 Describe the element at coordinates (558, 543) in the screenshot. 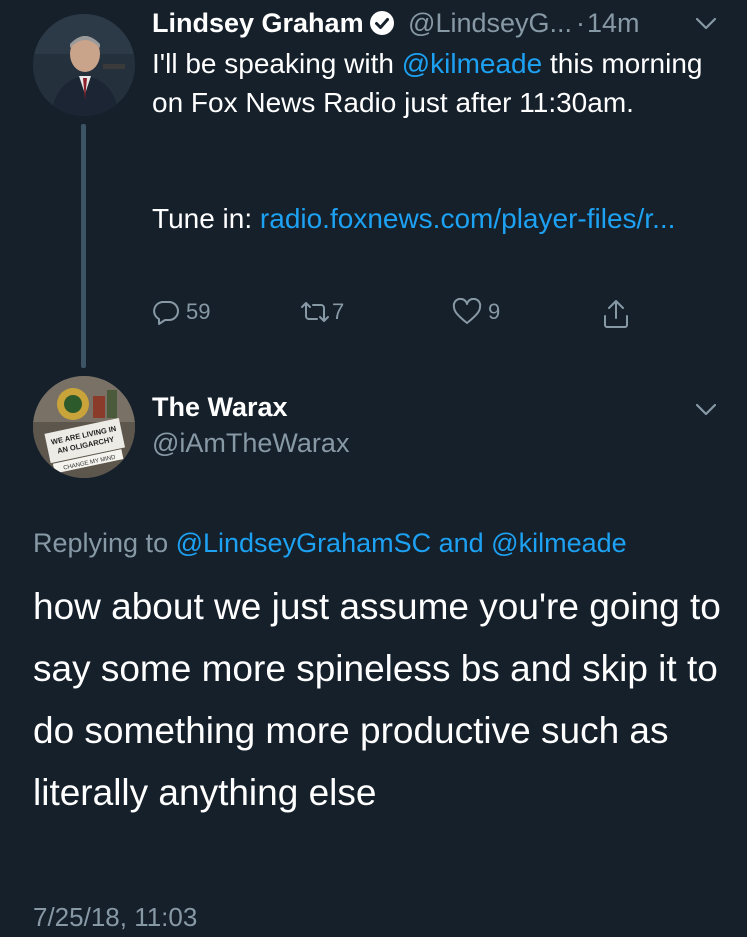

I see `replying-mention-kilmeade: @kilmeade` at that location.